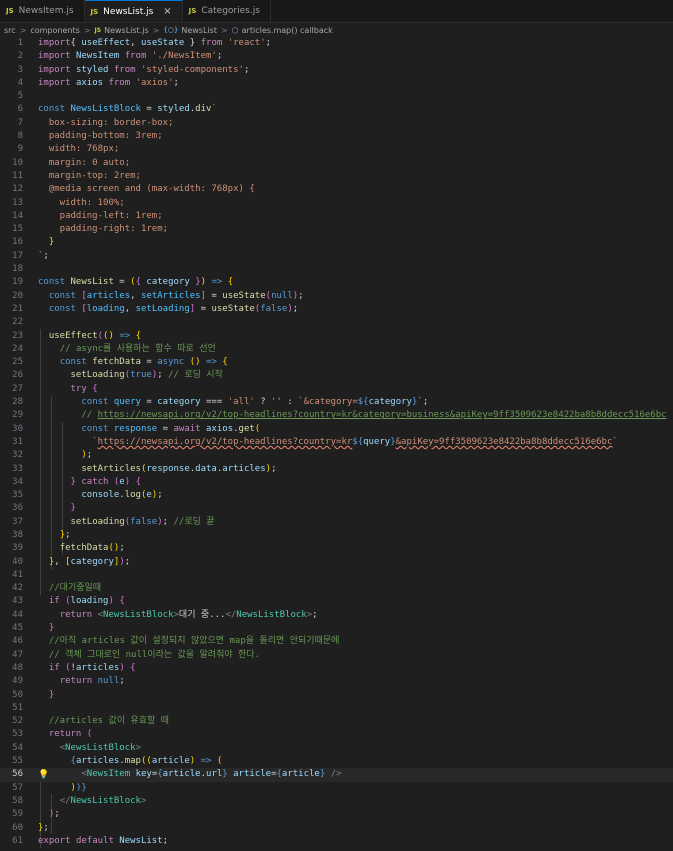 Image resolution: width=673 pixels, height=851 pixels. Describe the element at coordinates (20, 149) in the screenshot. I see `line-number: 9` at that location.